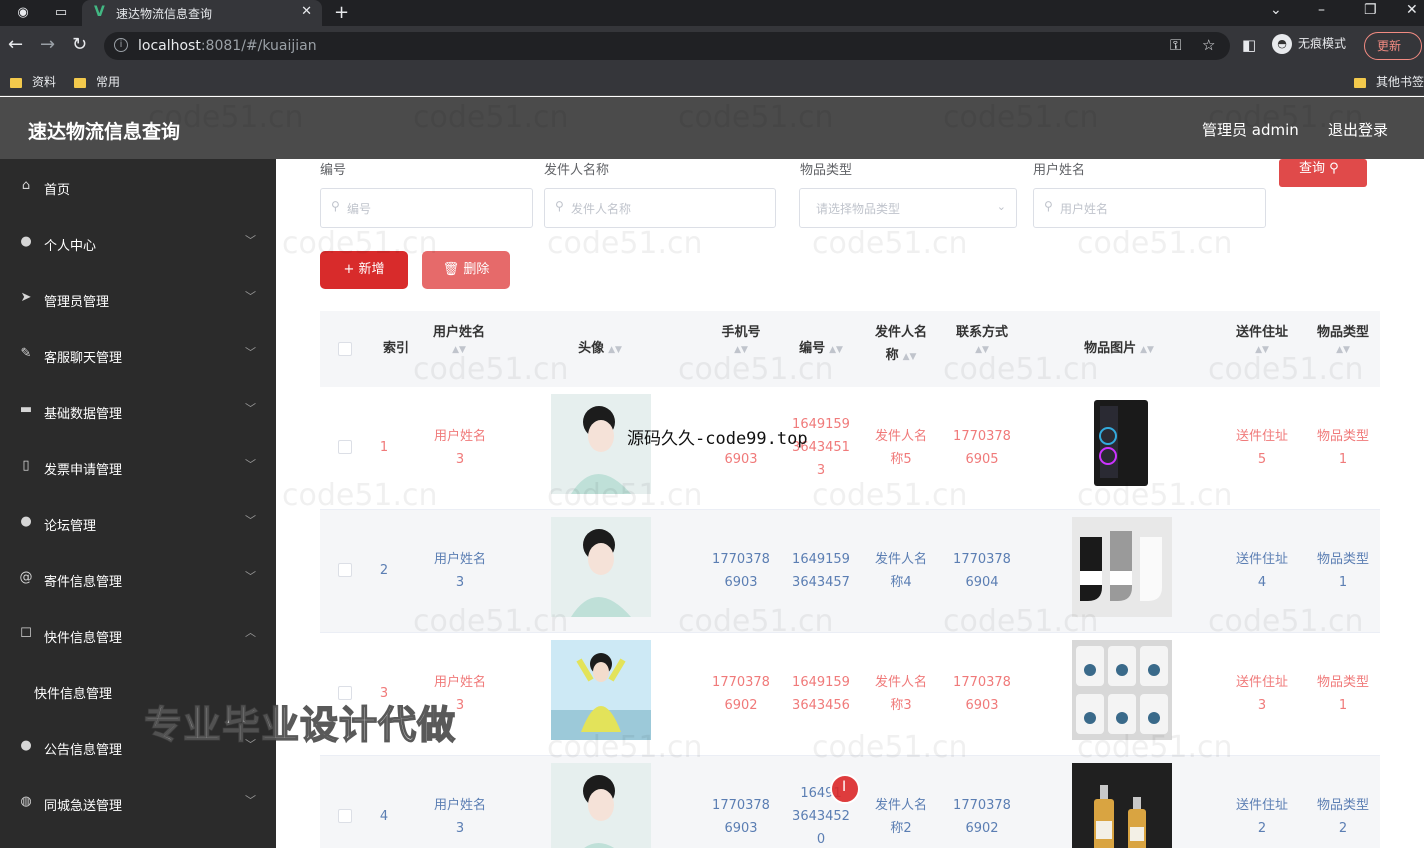  Describe the element at coordinates (47, 44) in the screenshot. I see `forward-icon: →` at that location.